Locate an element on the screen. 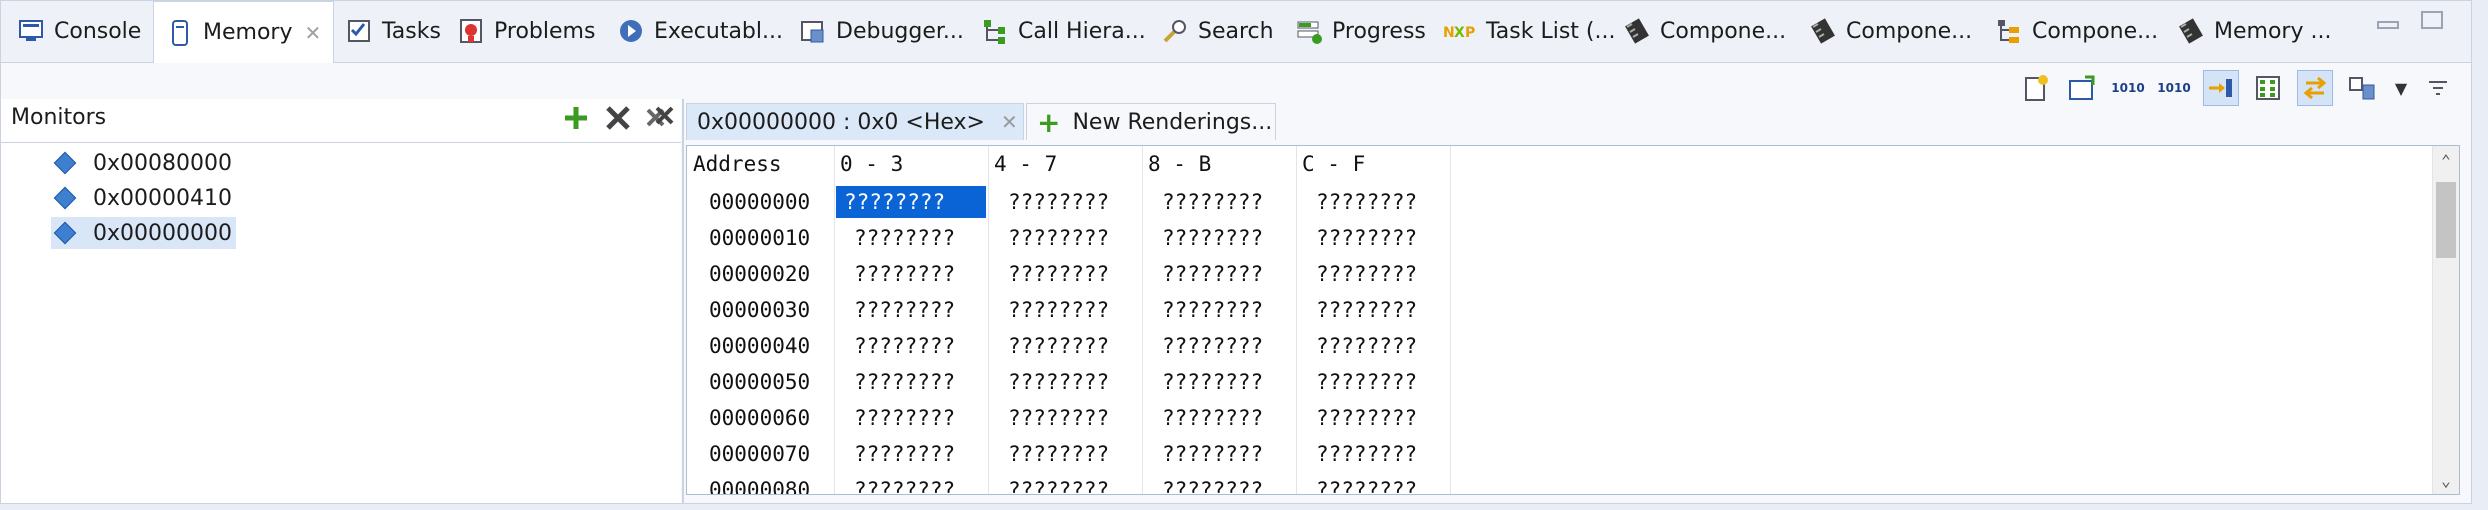  tab-label: Memory is located at coordinates (248, 32).